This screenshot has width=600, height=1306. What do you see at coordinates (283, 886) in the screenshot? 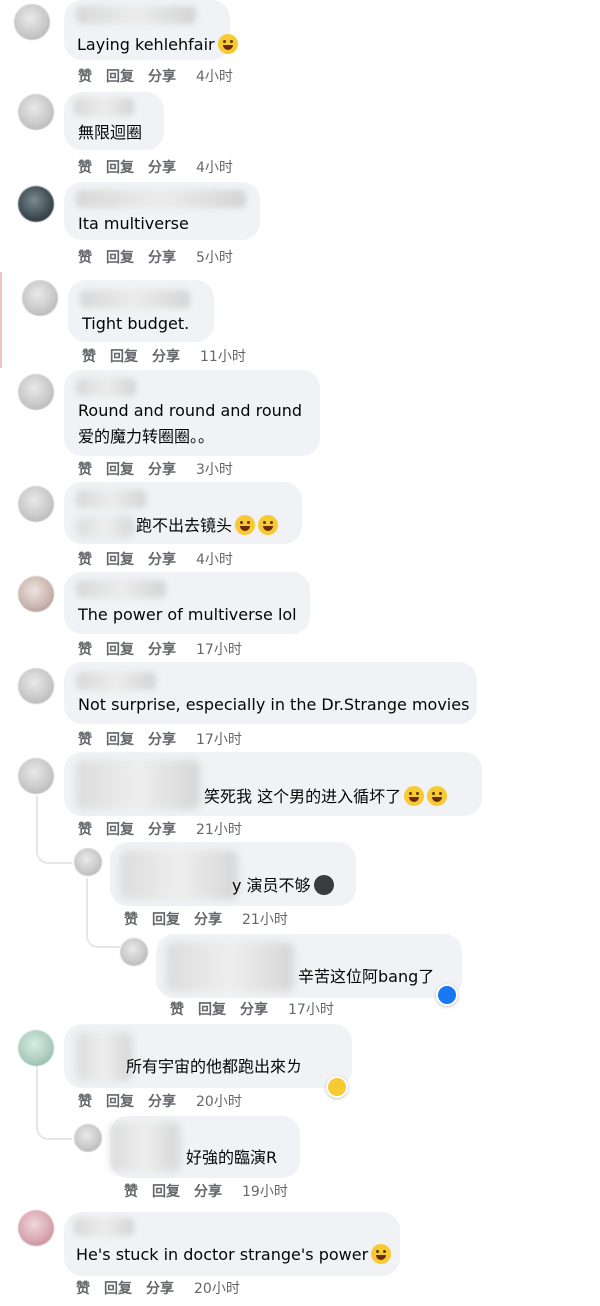
I see `comment-text: y 演员不够` at bounding box center [283, 886].